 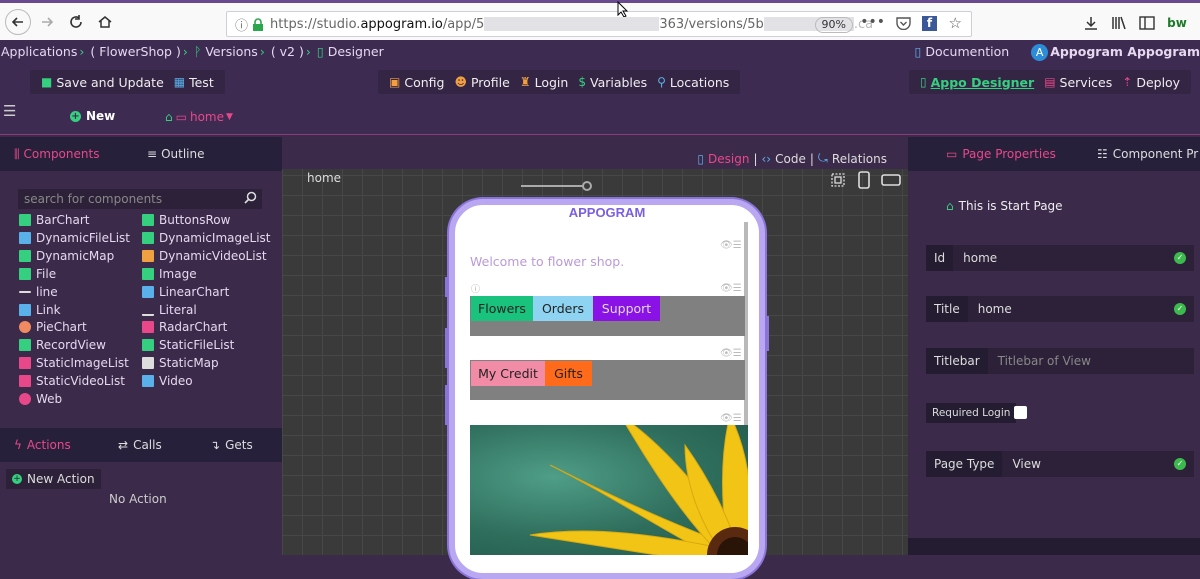 What do you see at coordinates (39, 51) in the screenshot?
I see `breadcrumb-applications: Applications` at bounding box center [39, 51].